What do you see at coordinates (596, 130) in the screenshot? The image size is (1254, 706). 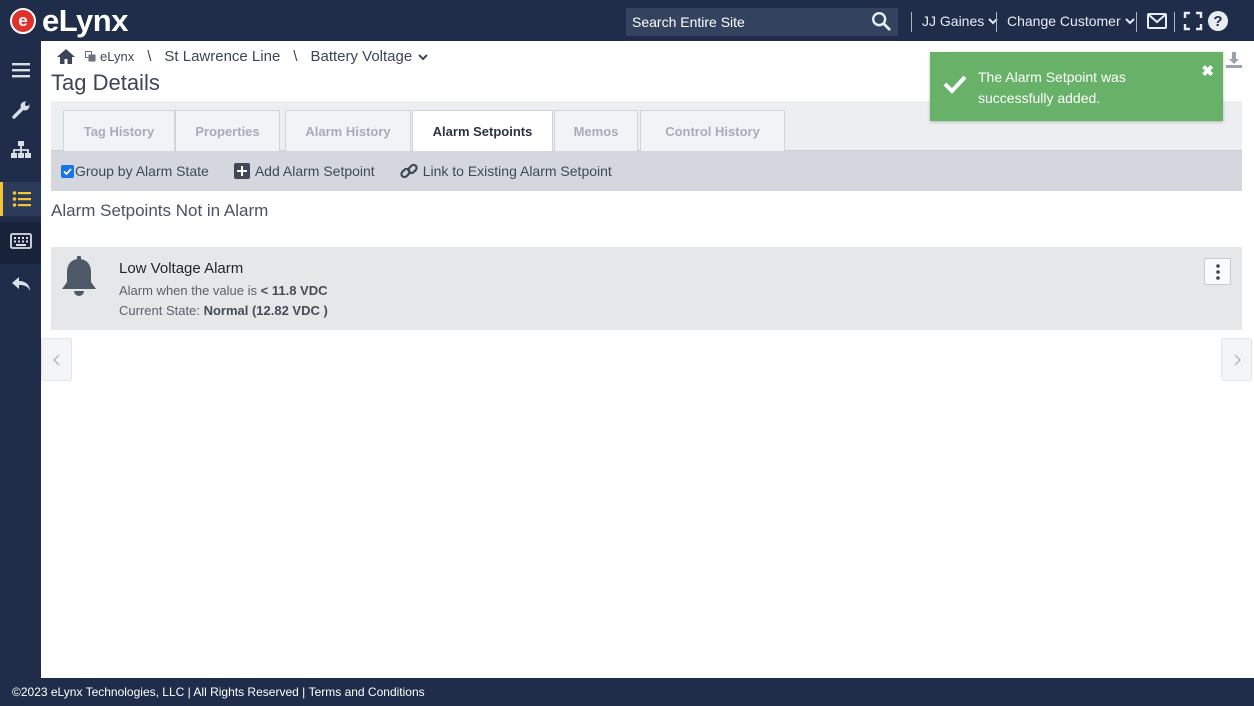 I see `tab-memos: Memos` at bounding box center [596, 130].